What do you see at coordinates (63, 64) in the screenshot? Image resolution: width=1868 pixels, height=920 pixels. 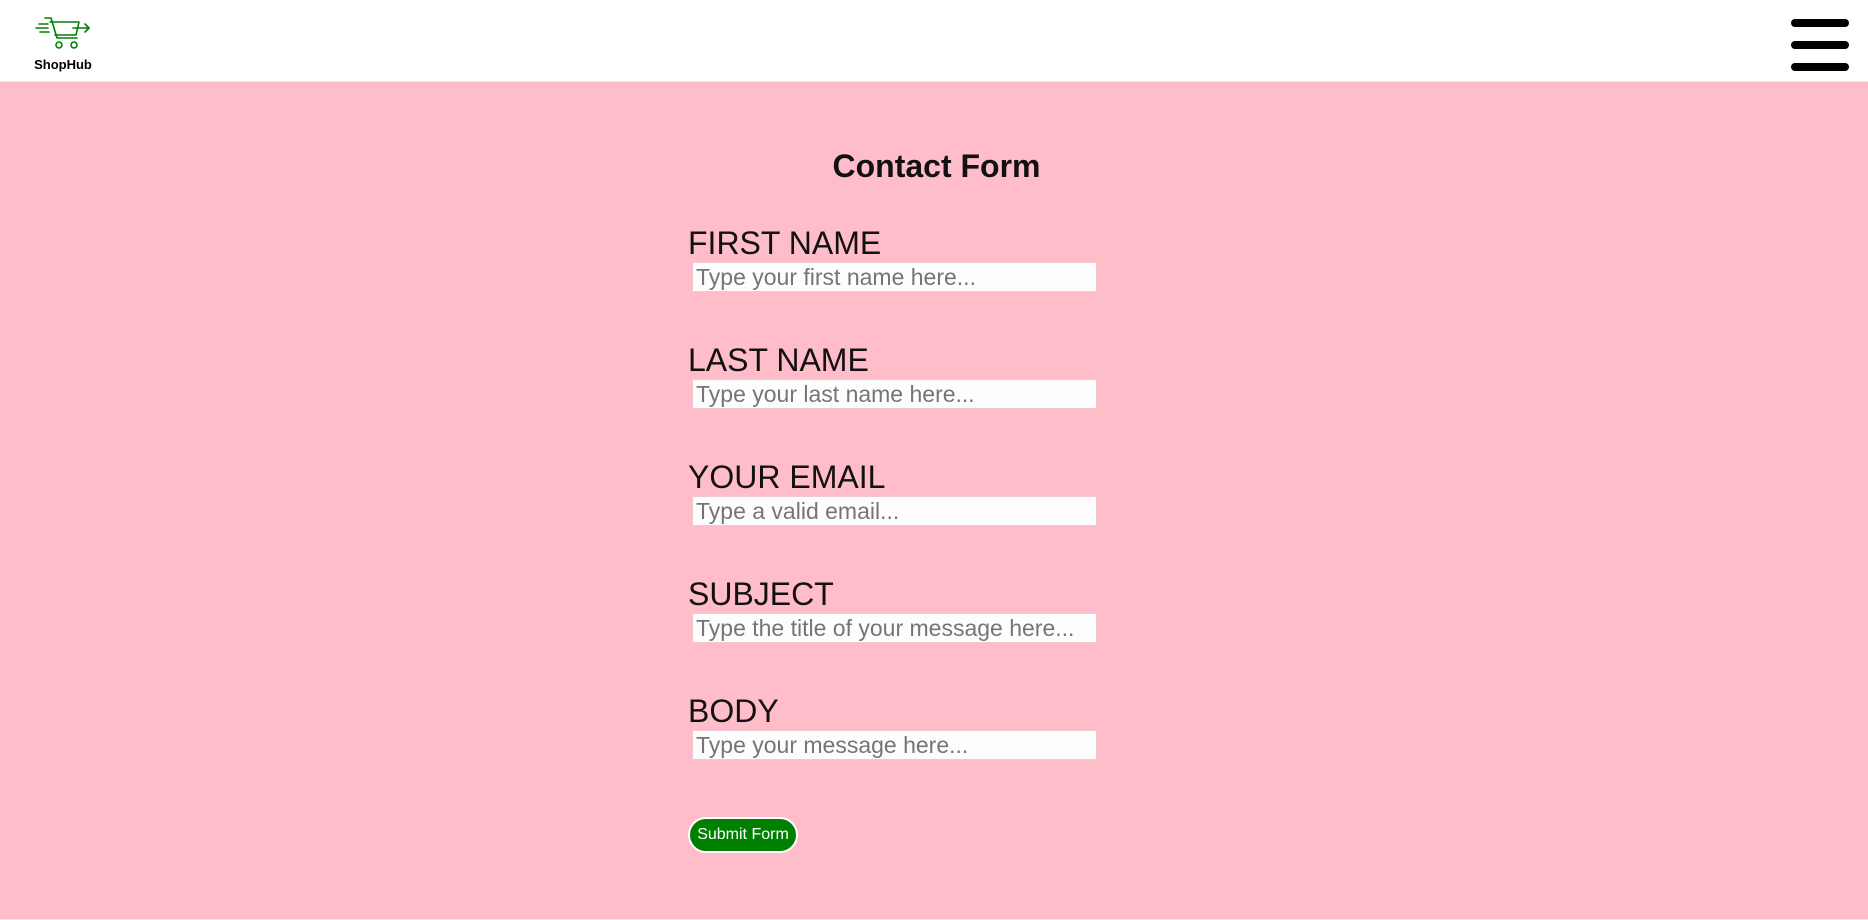 I see `logo-text: ShopHub` at bounding box center [63, 64].